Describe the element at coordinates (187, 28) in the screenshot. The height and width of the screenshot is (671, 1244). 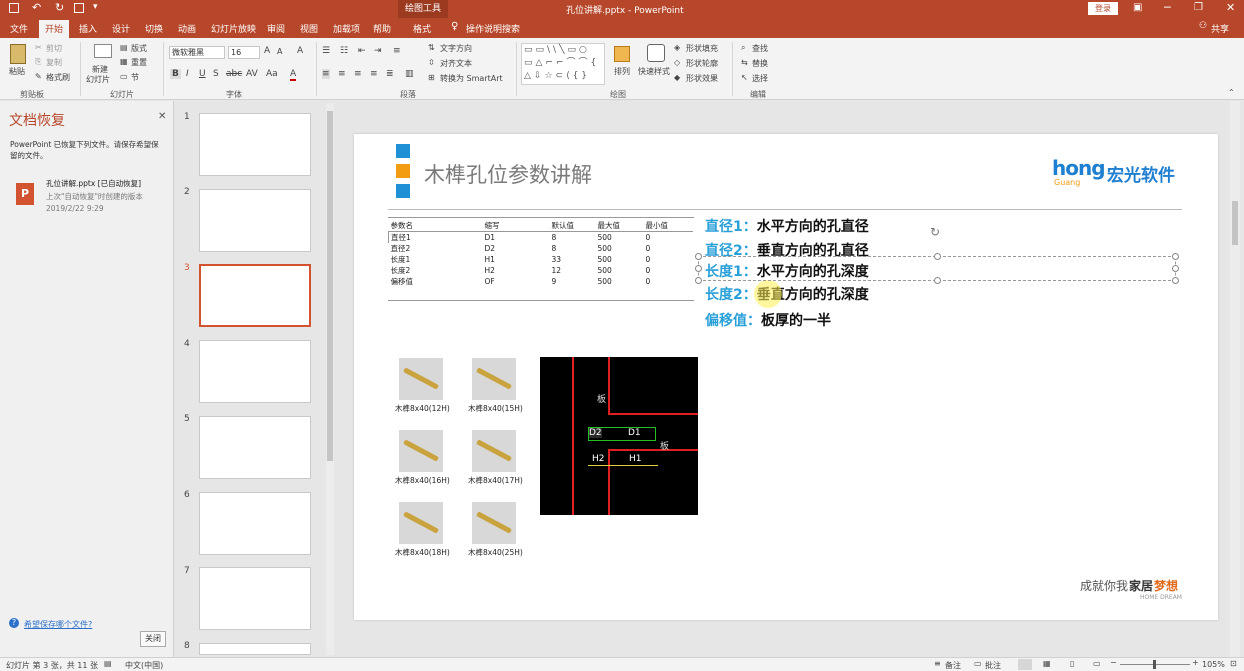
I see `tab-animations: 动画` at that location.